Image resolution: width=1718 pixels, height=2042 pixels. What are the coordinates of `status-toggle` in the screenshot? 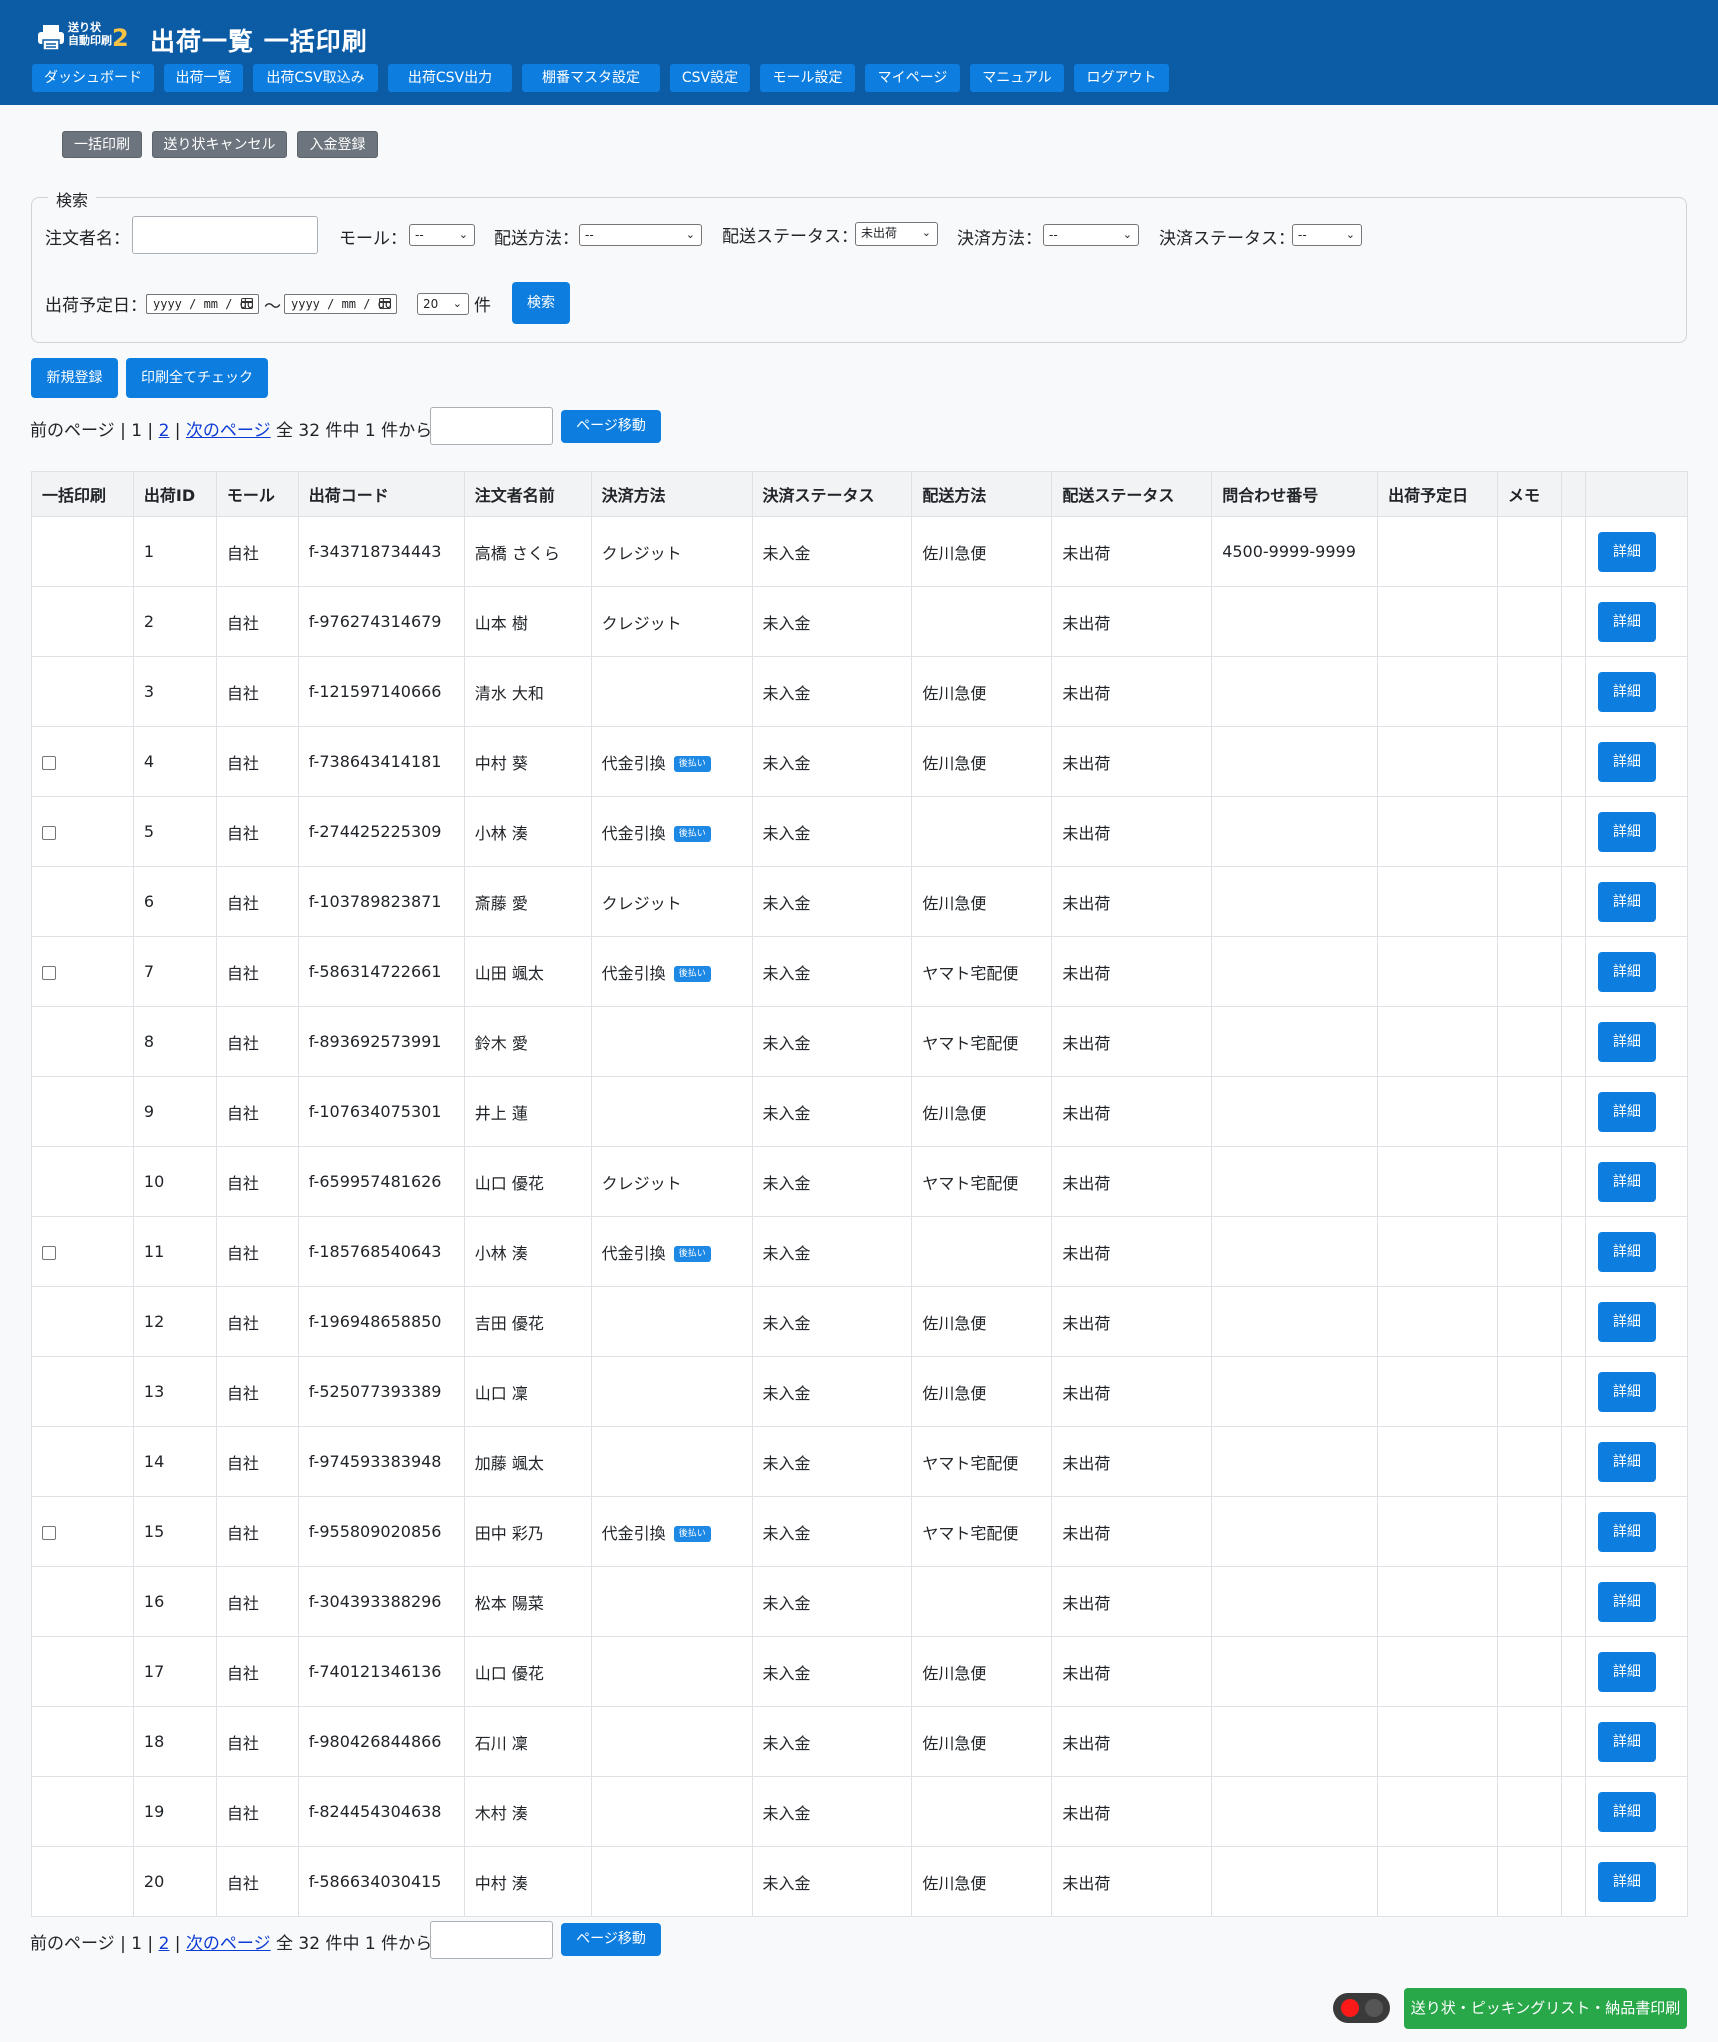 It's located at (1361, 2008).